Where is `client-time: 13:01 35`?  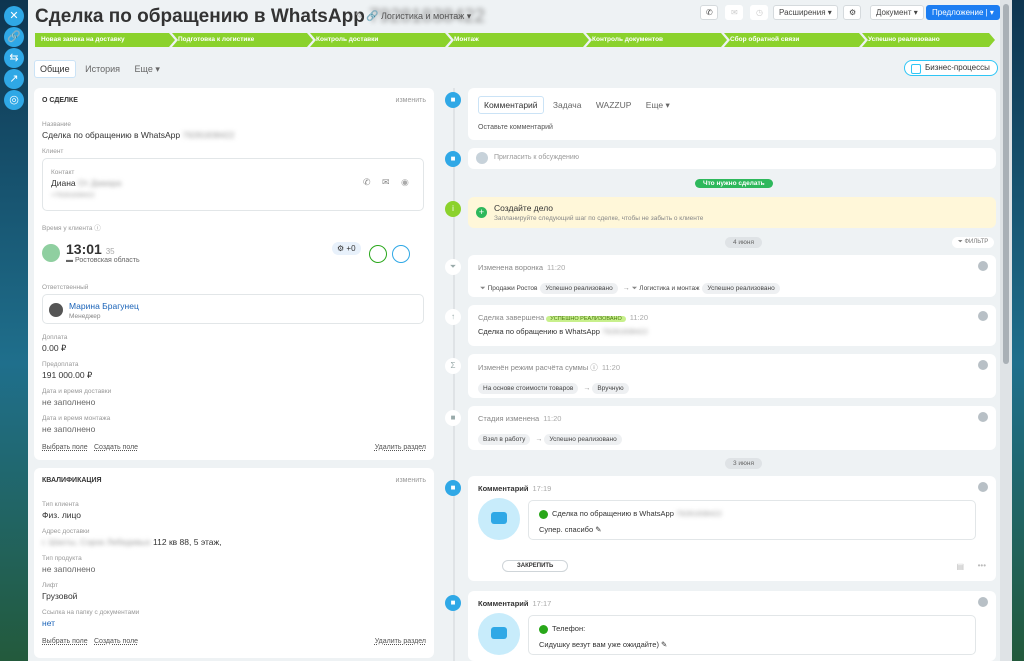
client-time: 13:01 35 is located at coordinates (90, 249).